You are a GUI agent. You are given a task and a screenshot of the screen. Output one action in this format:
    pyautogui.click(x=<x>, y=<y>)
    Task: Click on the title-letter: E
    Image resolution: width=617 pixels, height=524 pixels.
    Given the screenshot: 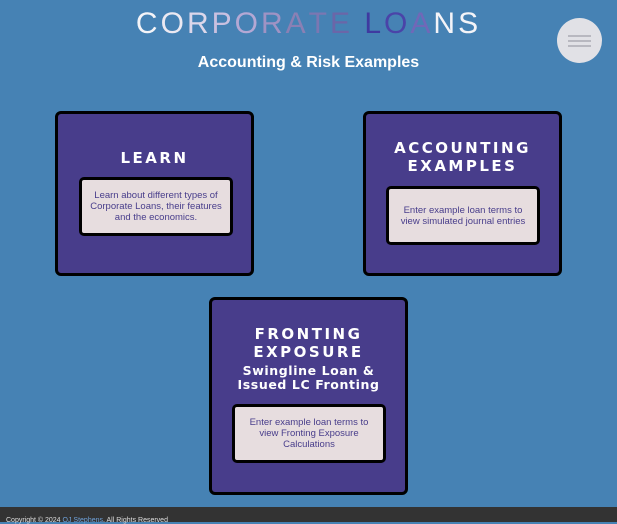 What is the action you would take?
    pyautogui.click(x=341, y=23)
    